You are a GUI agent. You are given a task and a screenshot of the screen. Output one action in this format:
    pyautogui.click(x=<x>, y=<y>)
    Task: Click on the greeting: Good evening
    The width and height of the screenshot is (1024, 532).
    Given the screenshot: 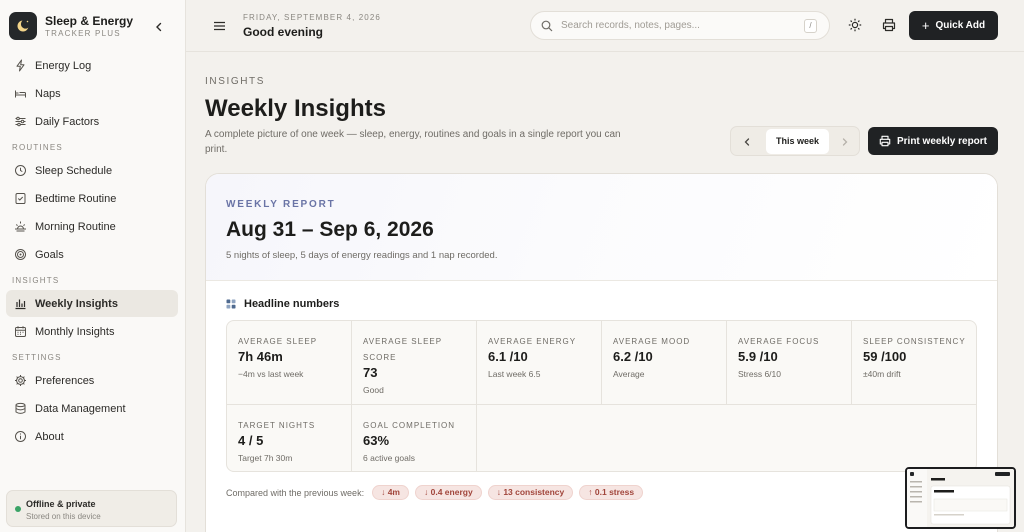 What is the action you would take?
    pyautogui.click(x=283, y=32)
    